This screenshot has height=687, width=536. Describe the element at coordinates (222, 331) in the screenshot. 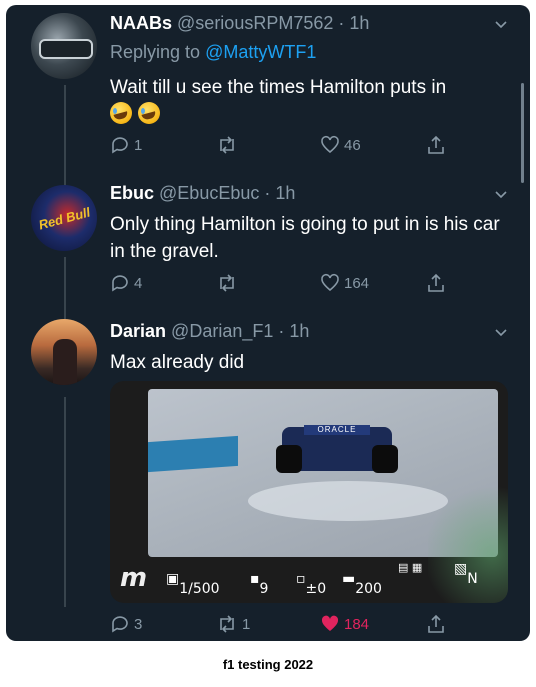

I see `handle: @Darian_F1` at that location.